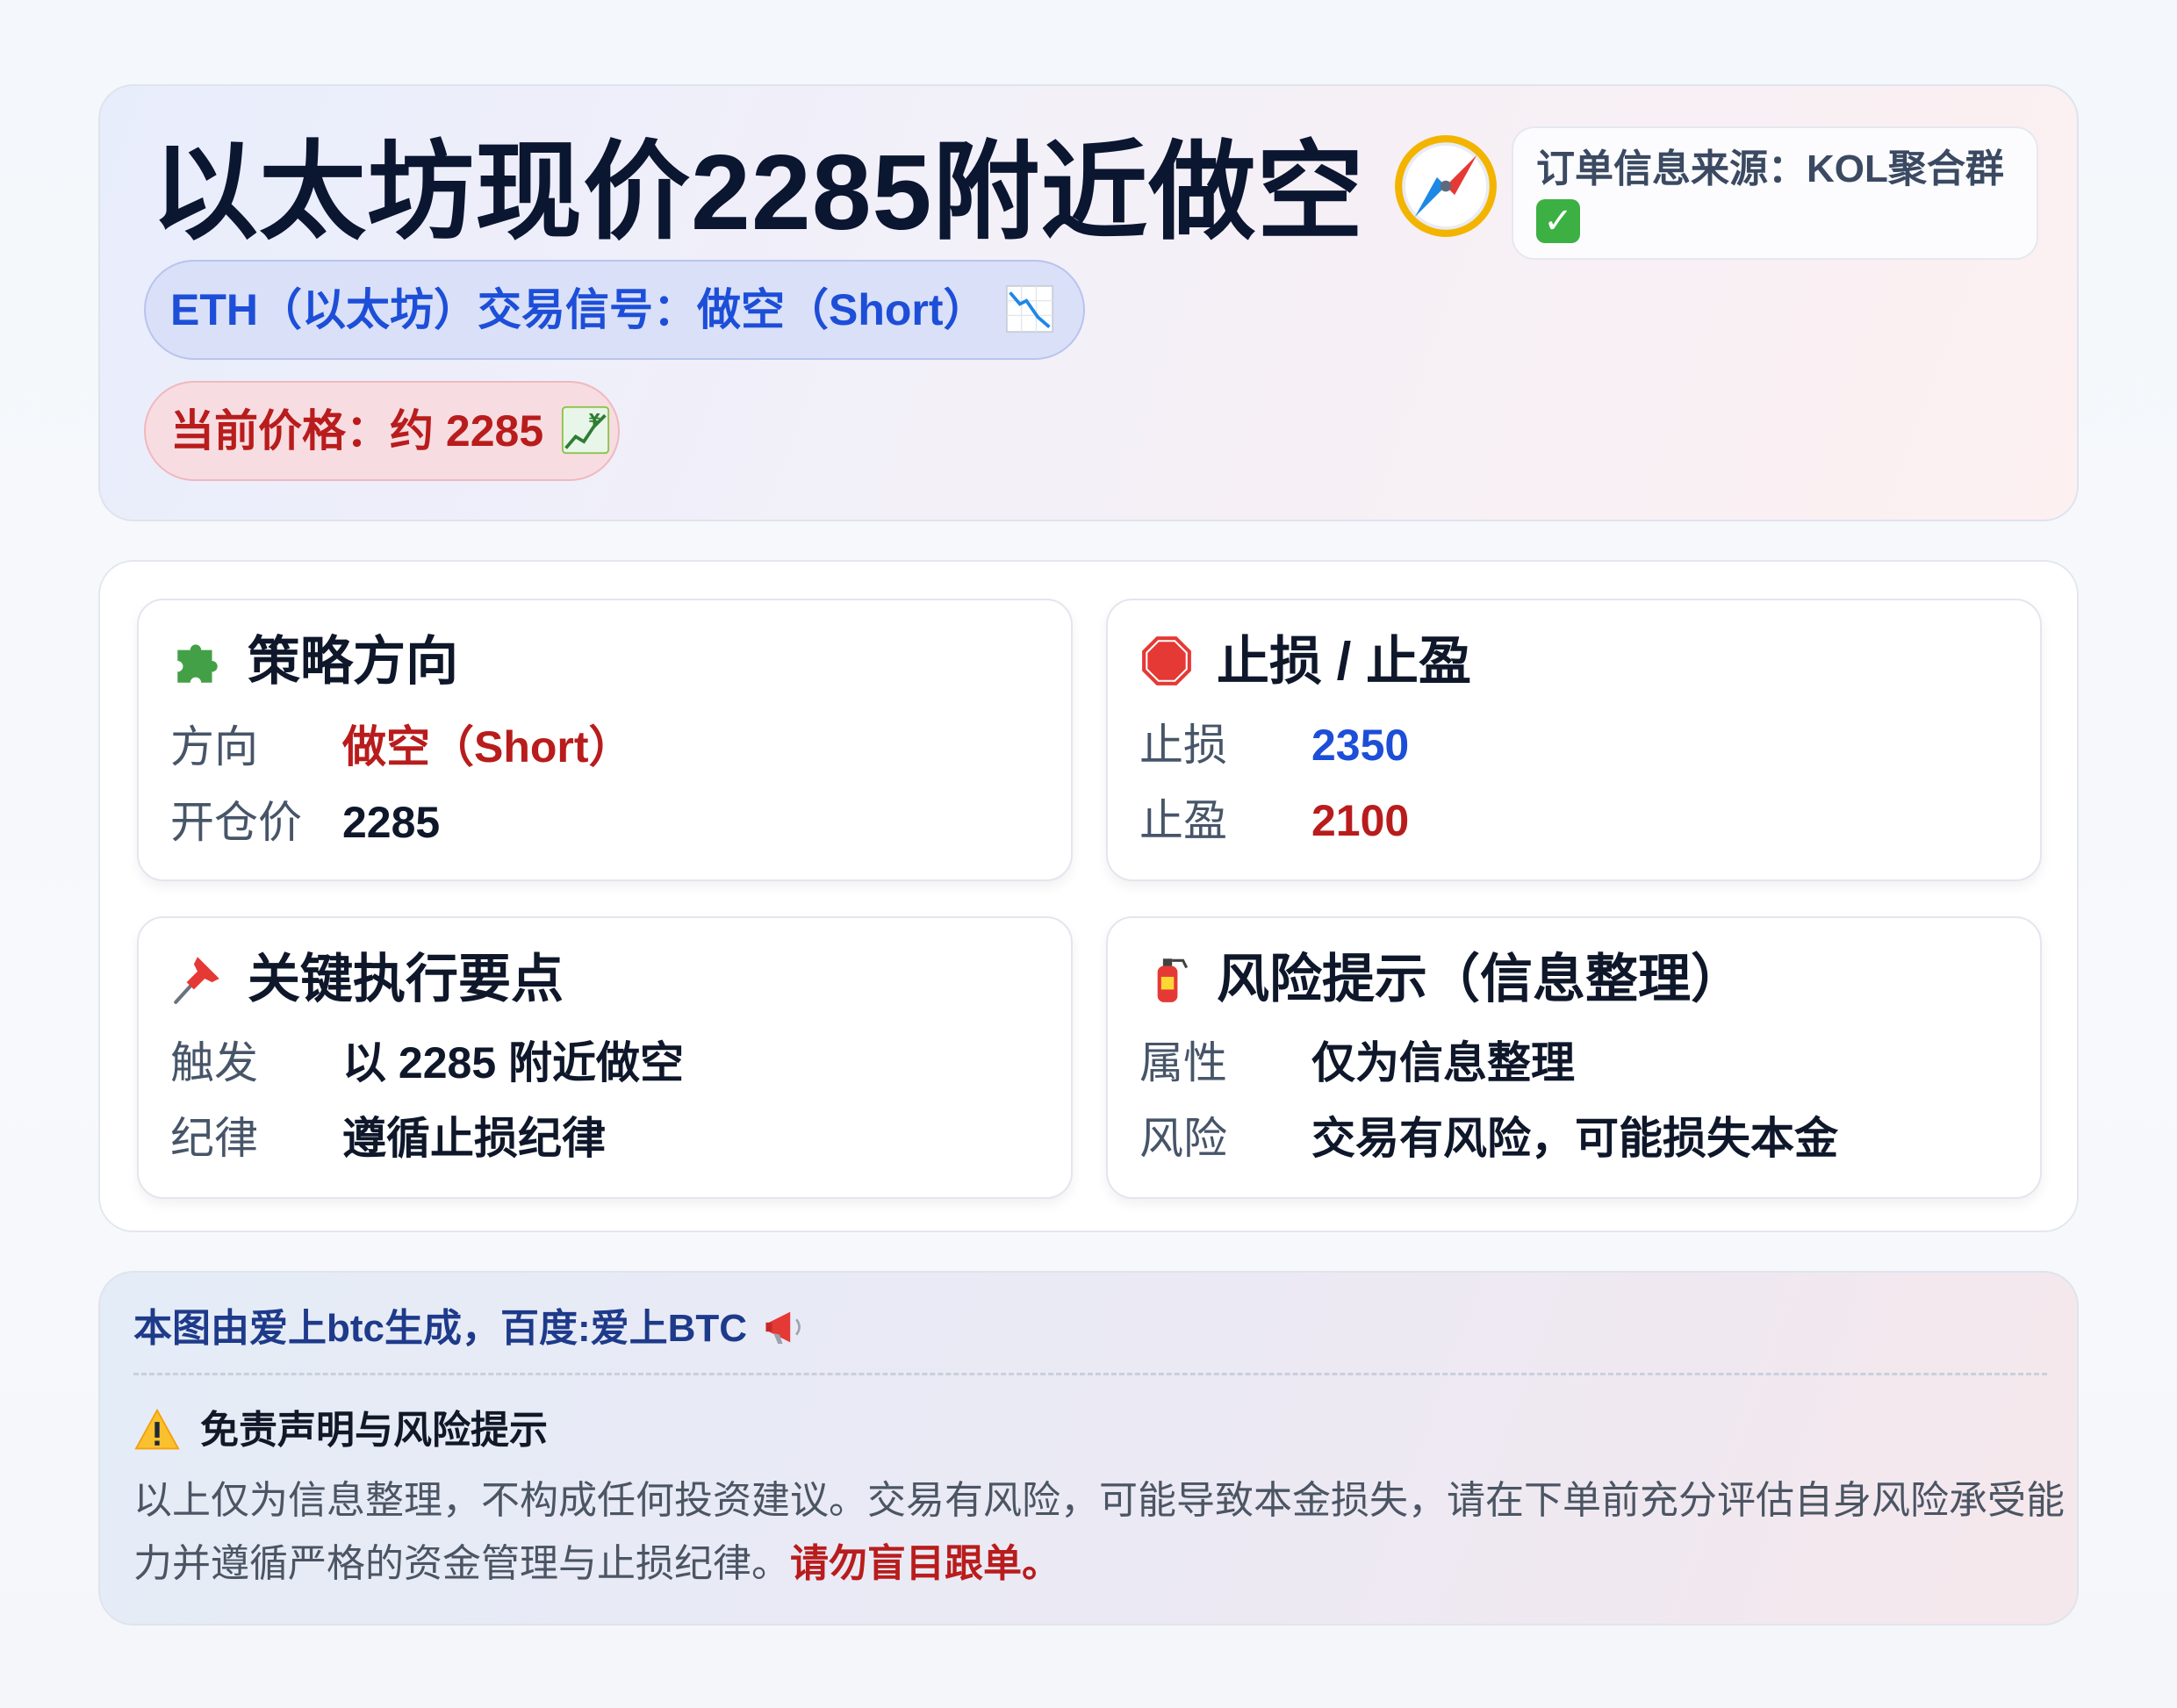  What do you see at coordinates (1775, 193) in the screenshot?
I see `order-source-box: 订单信息来源：KOL聚合群 ✓` at bounding box center [1775, 193].